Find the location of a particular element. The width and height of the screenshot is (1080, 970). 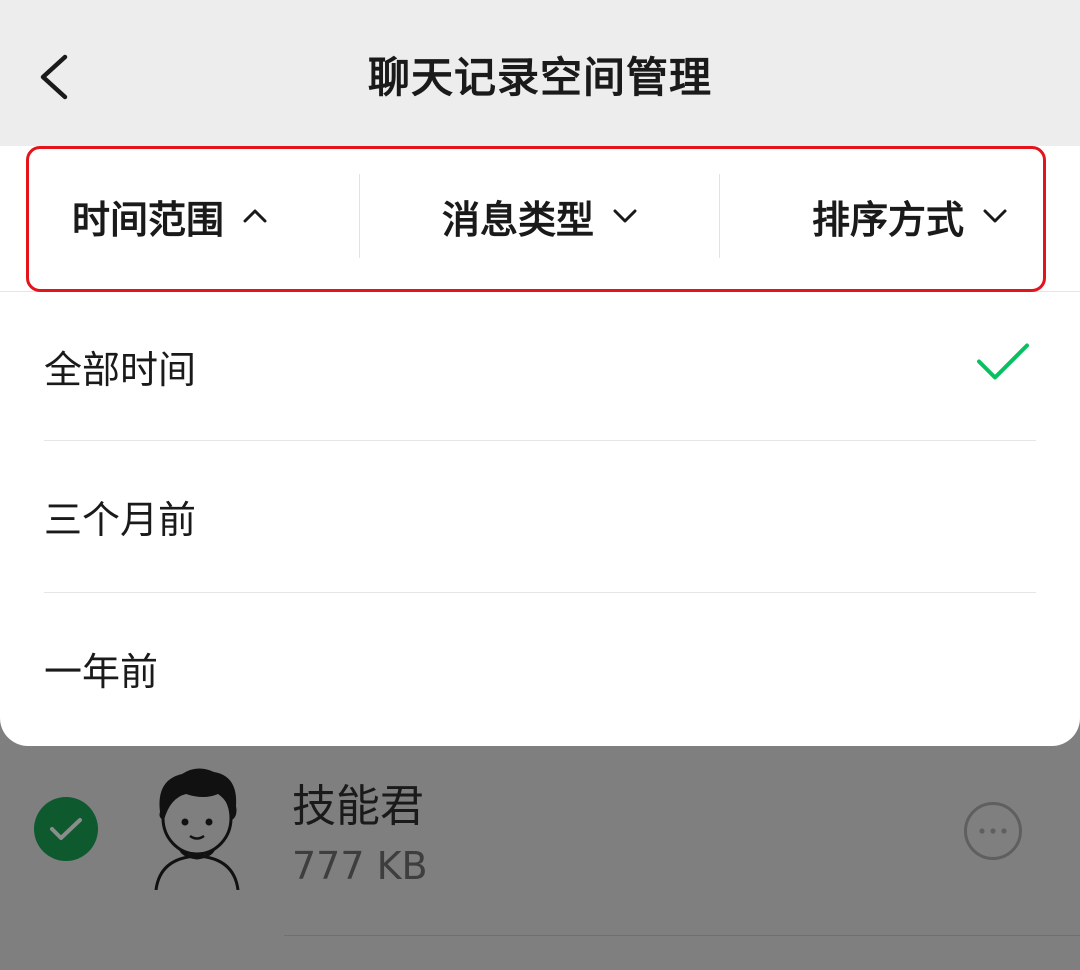

option-label: 一年前 is located at coordinates (101, 672).